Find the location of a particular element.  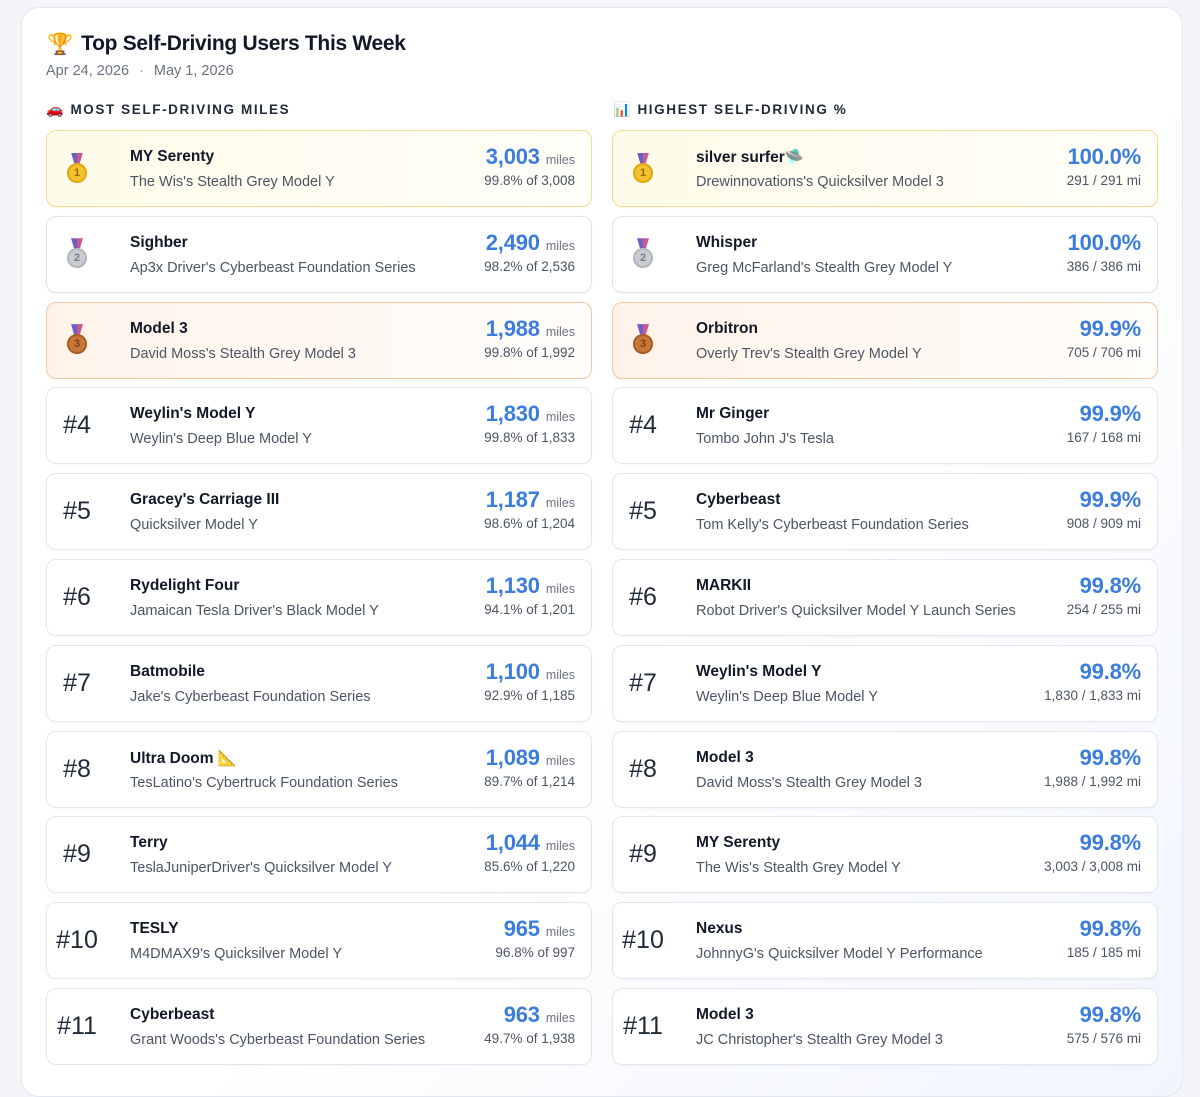

metric-detail: 291 / 291 mi is located at coordinates (1103, 180).